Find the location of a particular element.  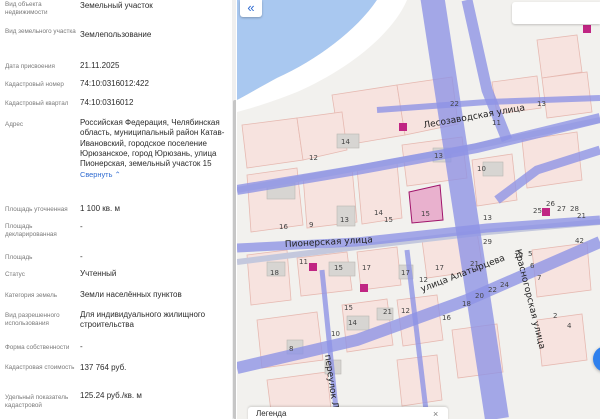

map-search-box is located at coordinates (556, 13).